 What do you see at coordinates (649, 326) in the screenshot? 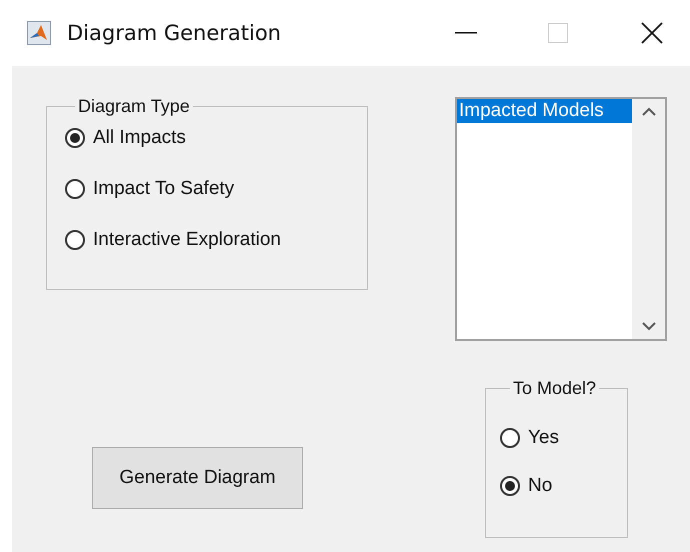
I see `scroll-down-icon` at bounding box center [649, 326].